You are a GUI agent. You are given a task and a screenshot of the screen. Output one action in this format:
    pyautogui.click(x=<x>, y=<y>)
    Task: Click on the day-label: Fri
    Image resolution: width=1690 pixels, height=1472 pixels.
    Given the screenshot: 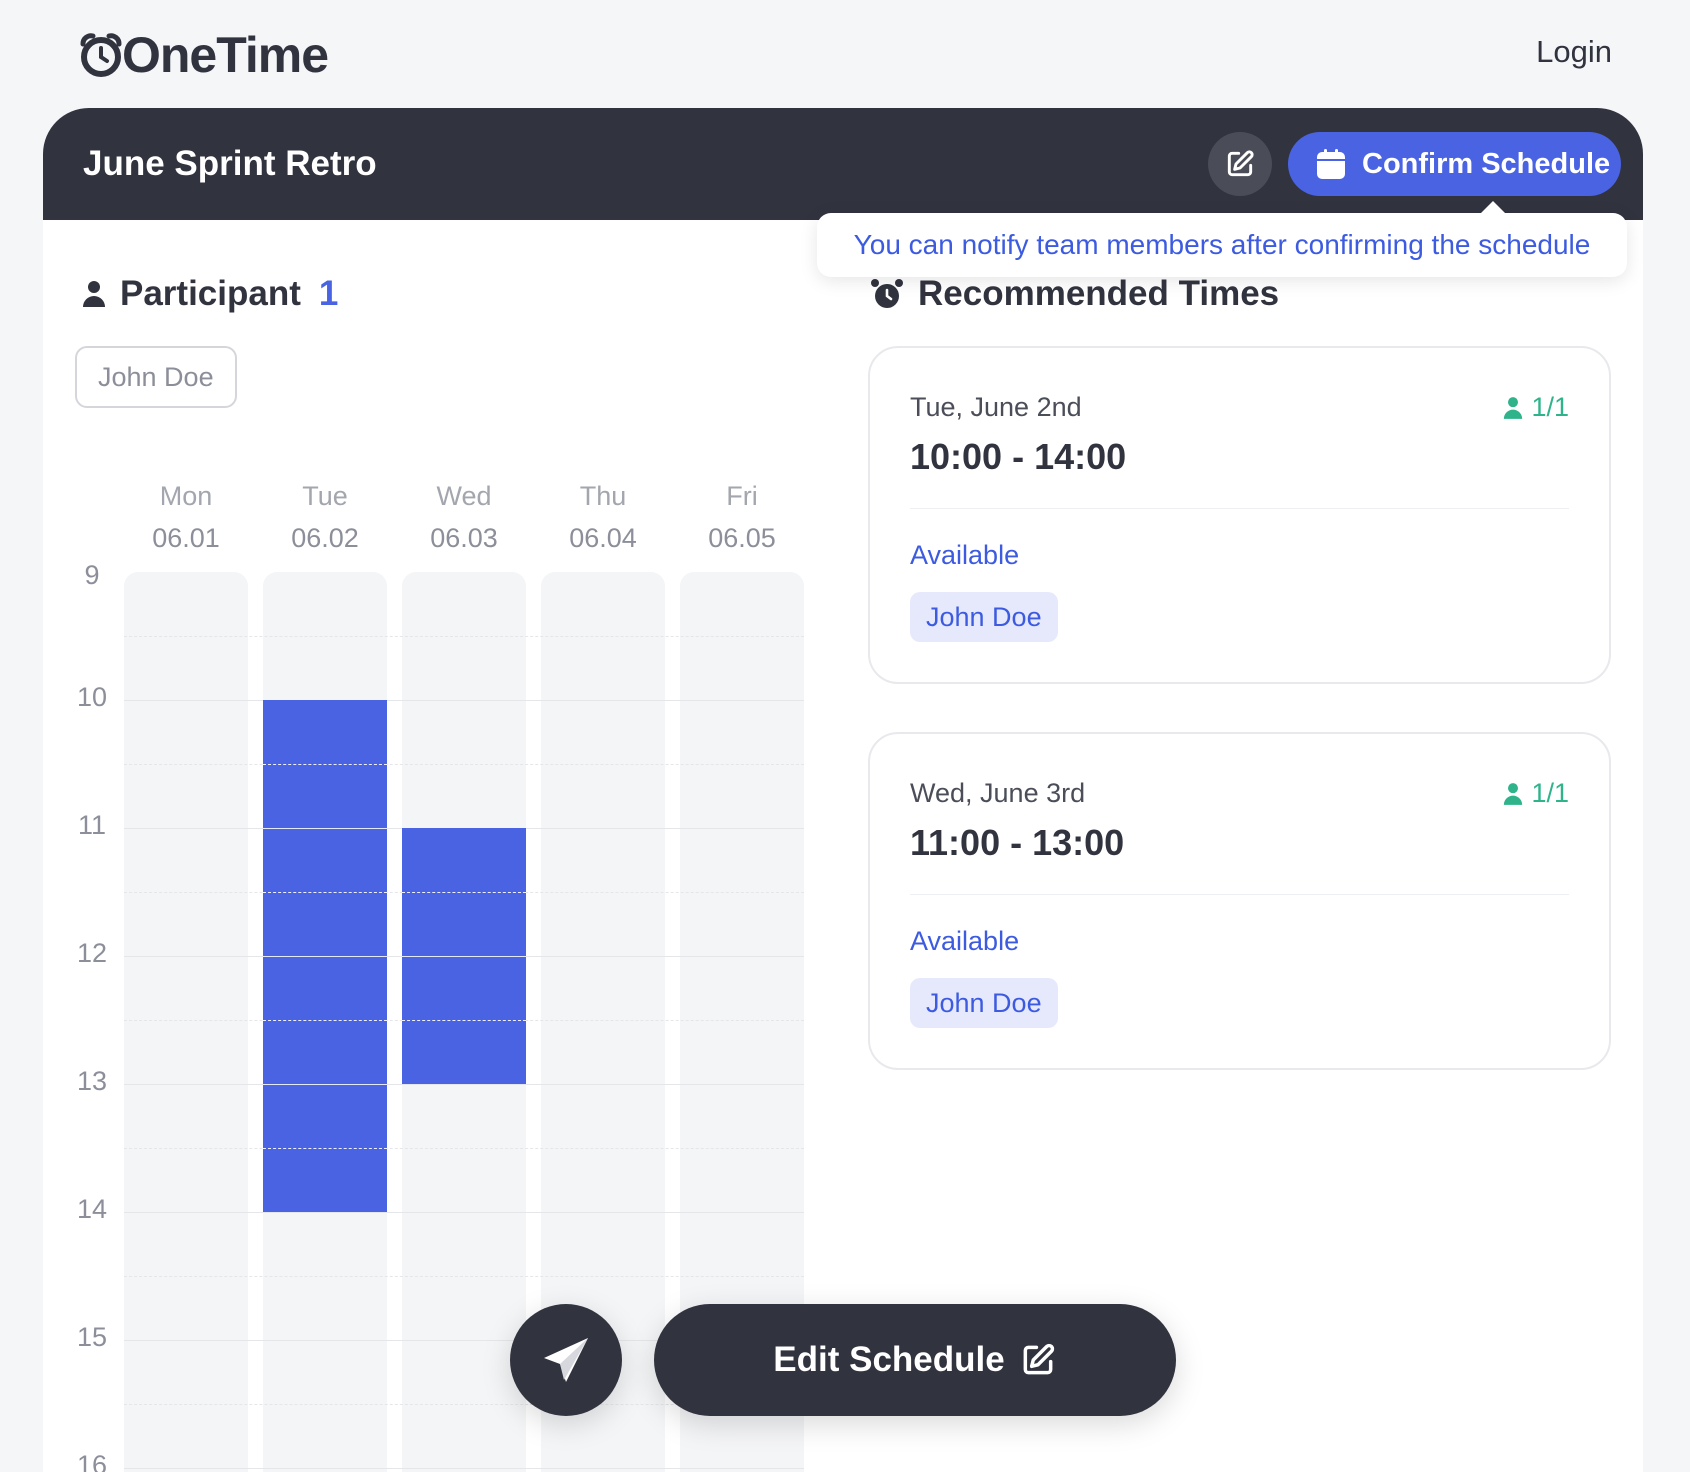 What is the action you would take?
    pyautogui.click(x=742, y=496)
    